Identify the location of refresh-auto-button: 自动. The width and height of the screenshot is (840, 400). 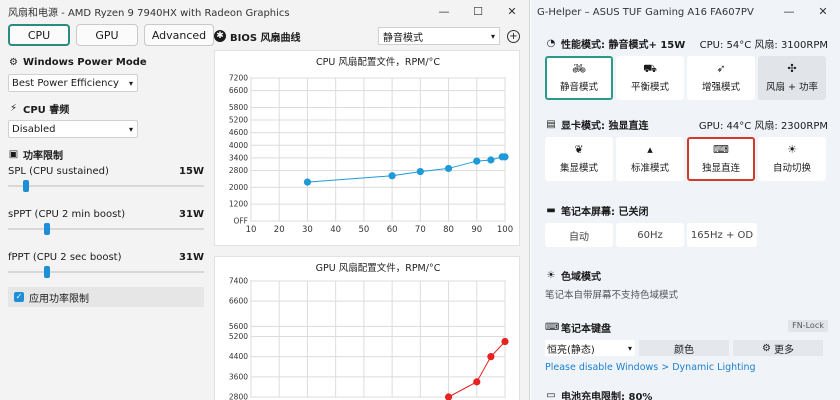
(579, 235).